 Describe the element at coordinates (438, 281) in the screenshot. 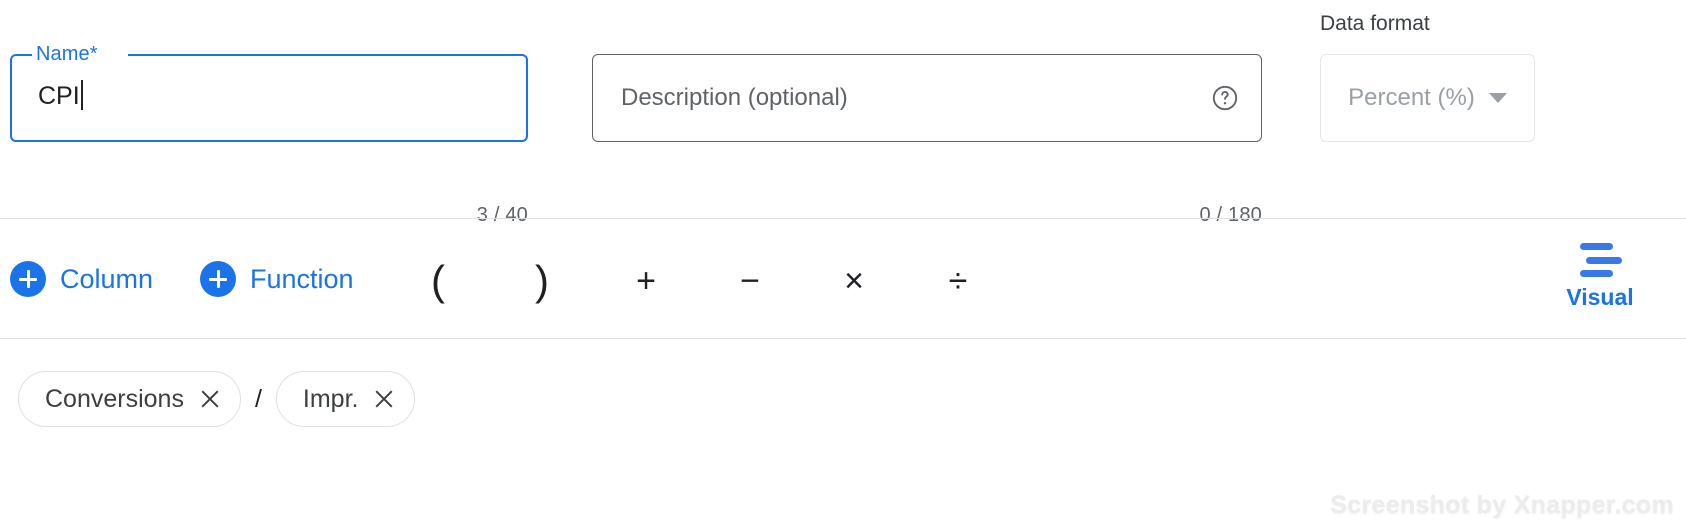

I see `operator-paren-open: (` at that location.